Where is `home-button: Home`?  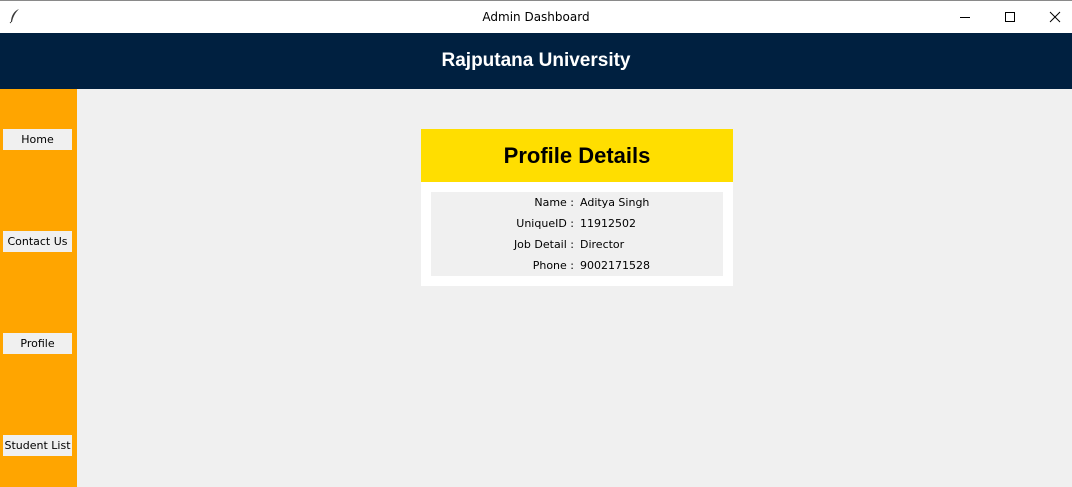
home-button: Home is located at coordinates (37, 139).